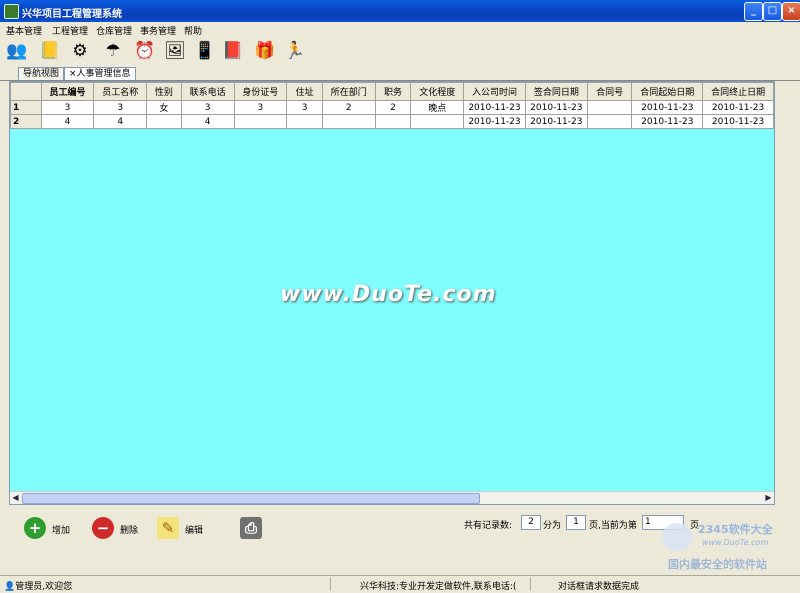  What do you see at coordinates (437, 107) in the screenshot?
I see `table-cell: 晚点` at bounding box center [437, 107].